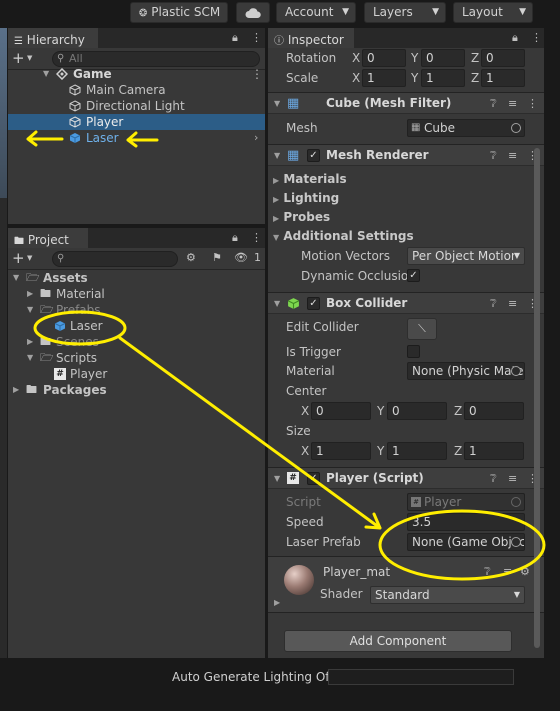 The image size is (560, 711). What do you see at coordinates (45, 138) in the screenshot?
I see `annotation-arrow-left` at bounding box center [45, 138].